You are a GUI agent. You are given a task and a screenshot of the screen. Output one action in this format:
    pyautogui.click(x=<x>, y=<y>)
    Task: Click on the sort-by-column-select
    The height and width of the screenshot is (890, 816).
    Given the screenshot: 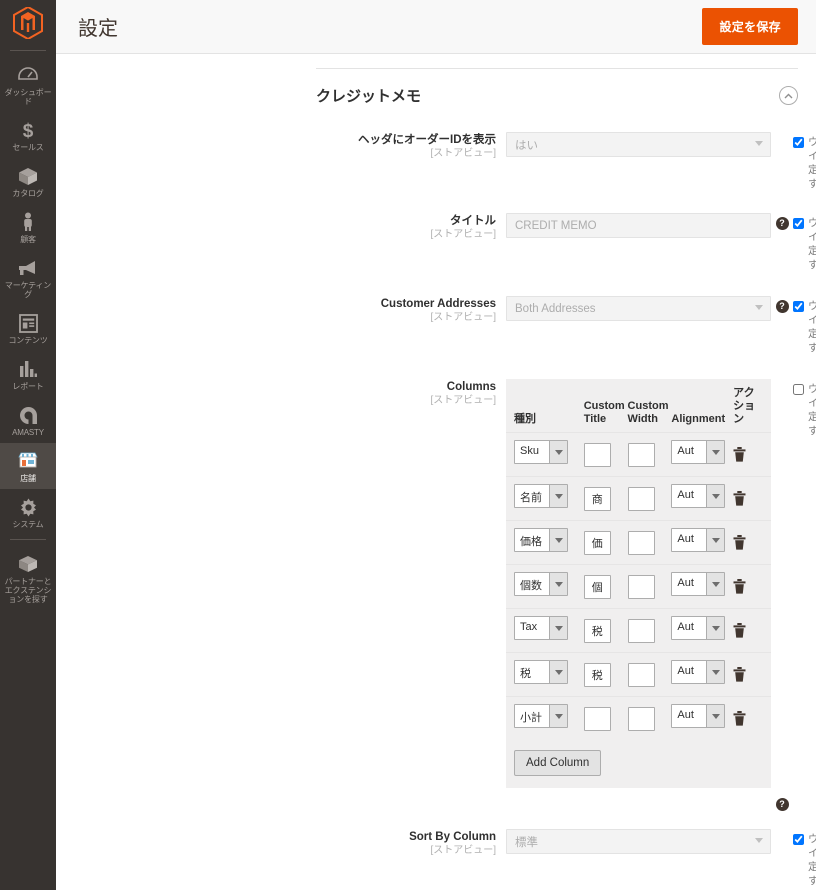 What is the action you would take?
    pyautogui.click(x=638, y=841)
    